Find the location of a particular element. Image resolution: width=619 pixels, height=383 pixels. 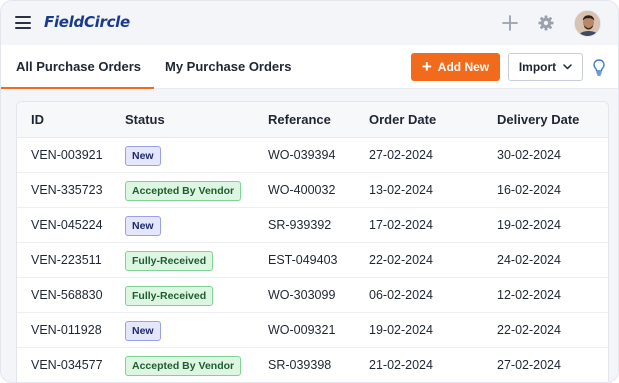

column-header-reference: Referance is located at coordinates (299, 120).